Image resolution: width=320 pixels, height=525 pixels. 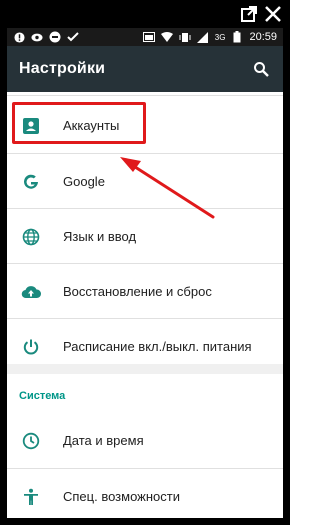 What do you see at coordinates (31, 441) in the screenshot?
I see `clock-icon` at bounding box center [31, 441].